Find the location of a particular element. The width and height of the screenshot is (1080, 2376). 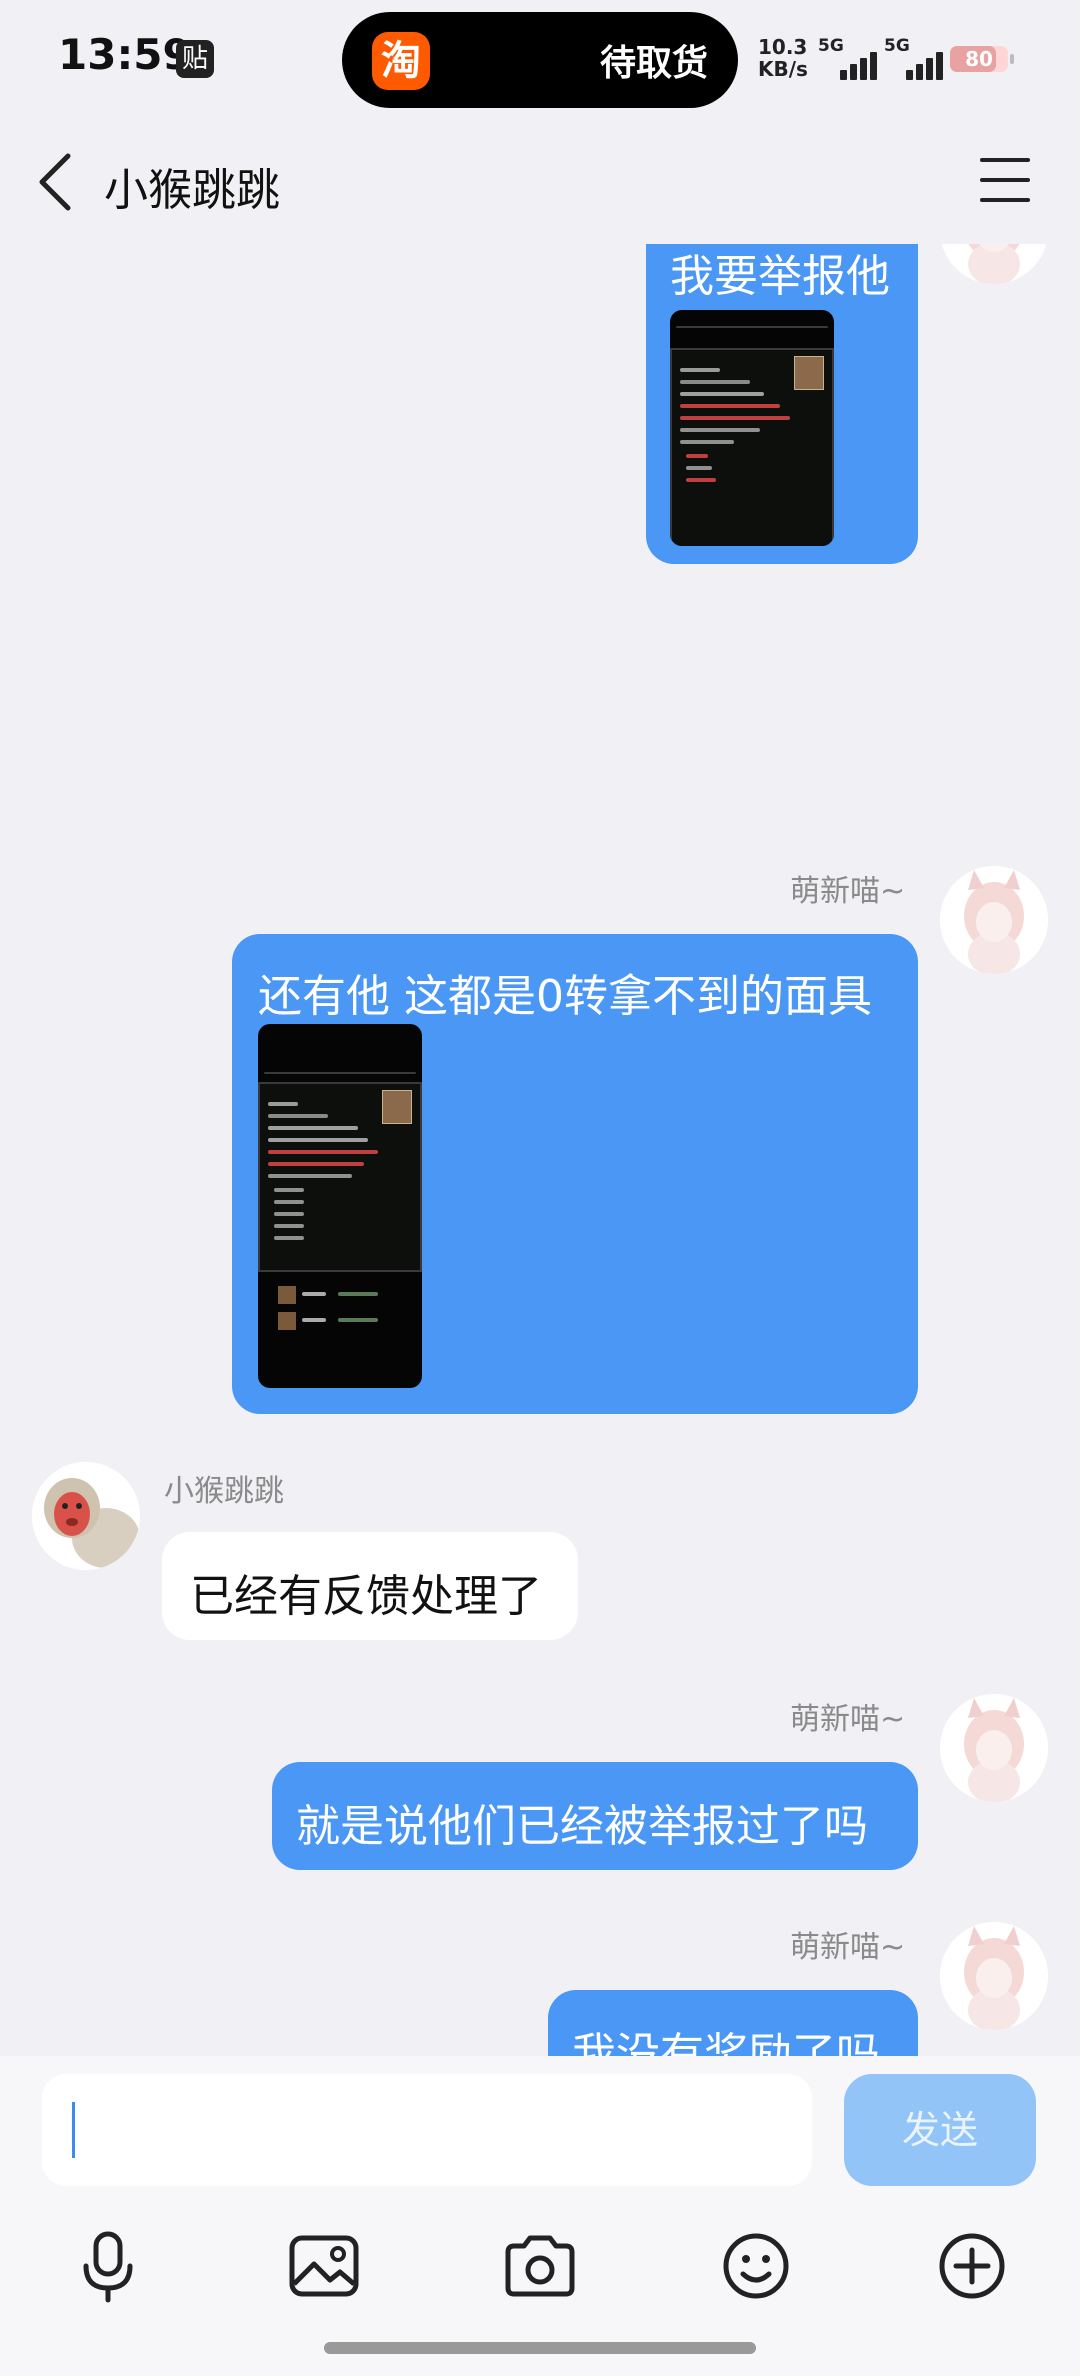

send-button: 发送 is located at coordinates (940, 2130).